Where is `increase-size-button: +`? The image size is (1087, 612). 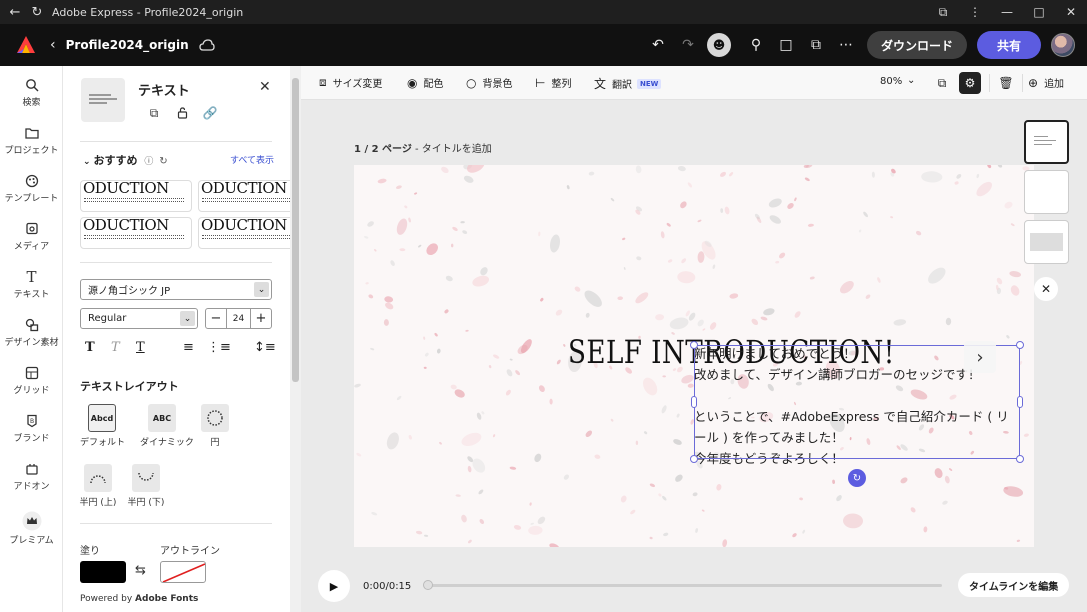 increase-size-button: + is located at coordinates (261, 318).